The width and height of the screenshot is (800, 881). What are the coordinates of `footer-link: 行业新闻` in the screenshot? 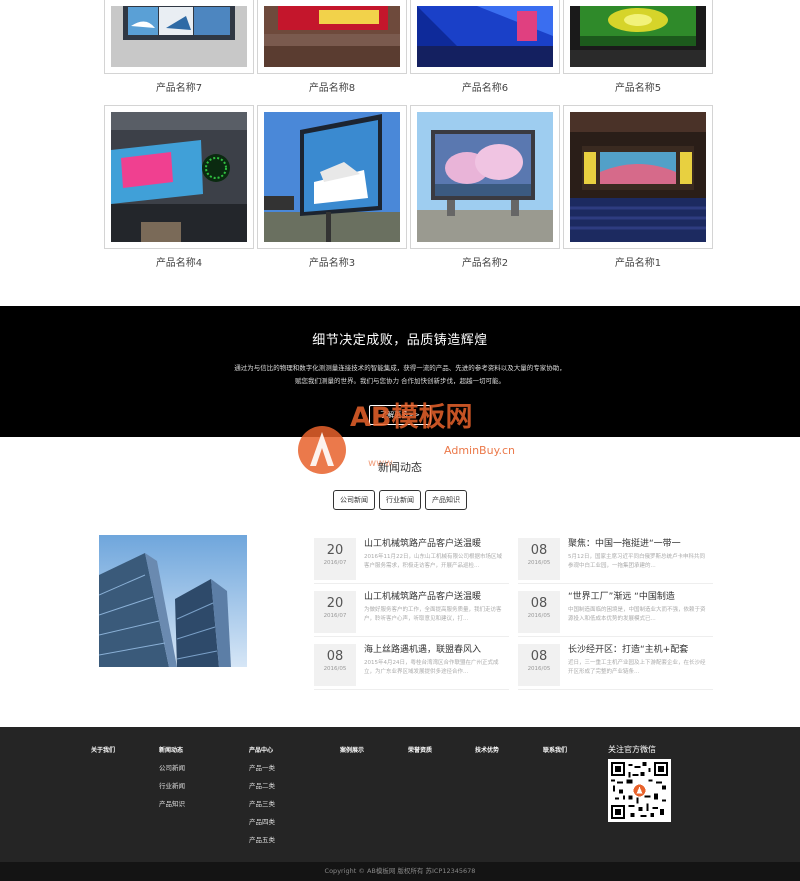 It's located at (172, 785).